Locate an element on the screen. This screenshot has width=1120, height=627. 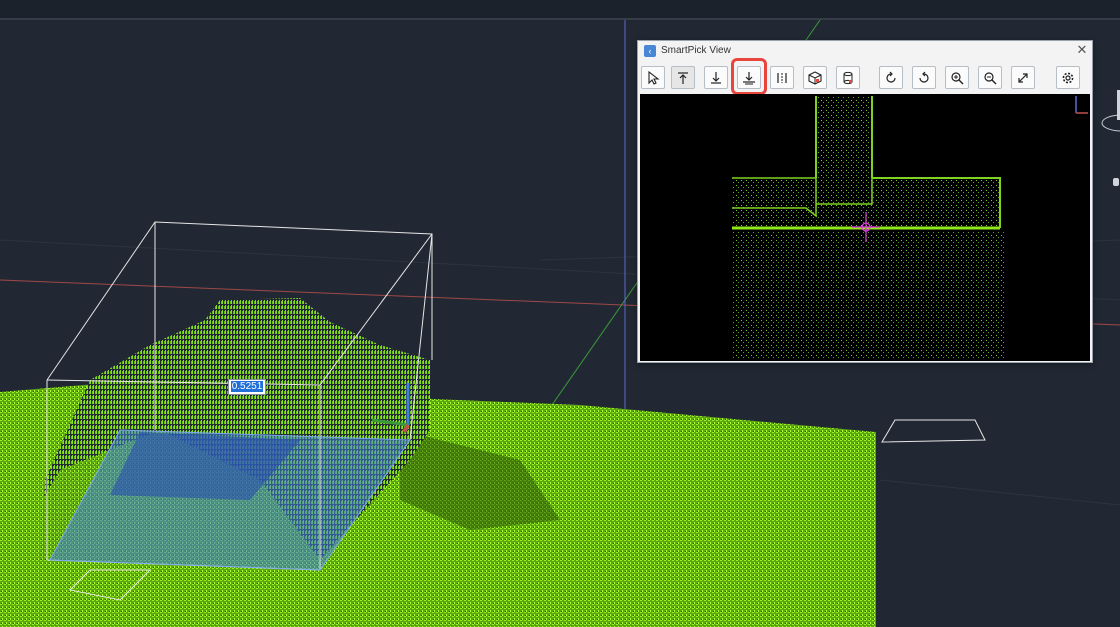
rotate-ccw-button is located at coordinates (924, 77).